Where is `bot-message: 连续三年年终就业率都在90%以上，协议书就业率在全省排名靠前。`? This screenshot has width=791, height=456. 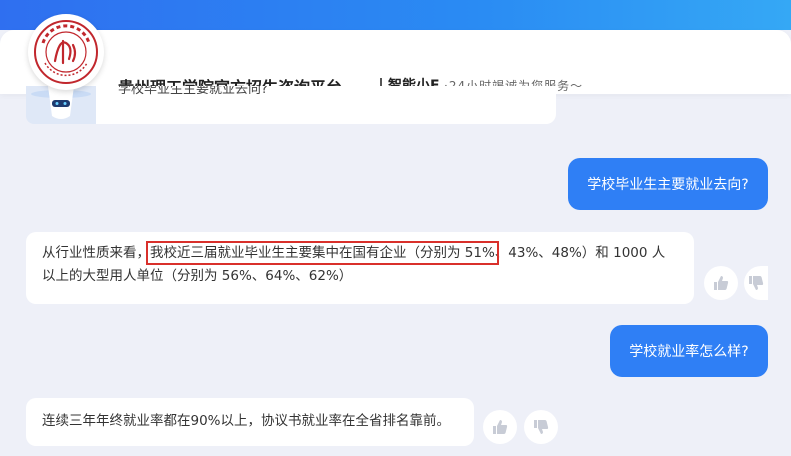
bot-message: 连续三年年终就业率都在90%以上，协议书就业率在全省排名靠前。 is located at coordinates (250, 422).